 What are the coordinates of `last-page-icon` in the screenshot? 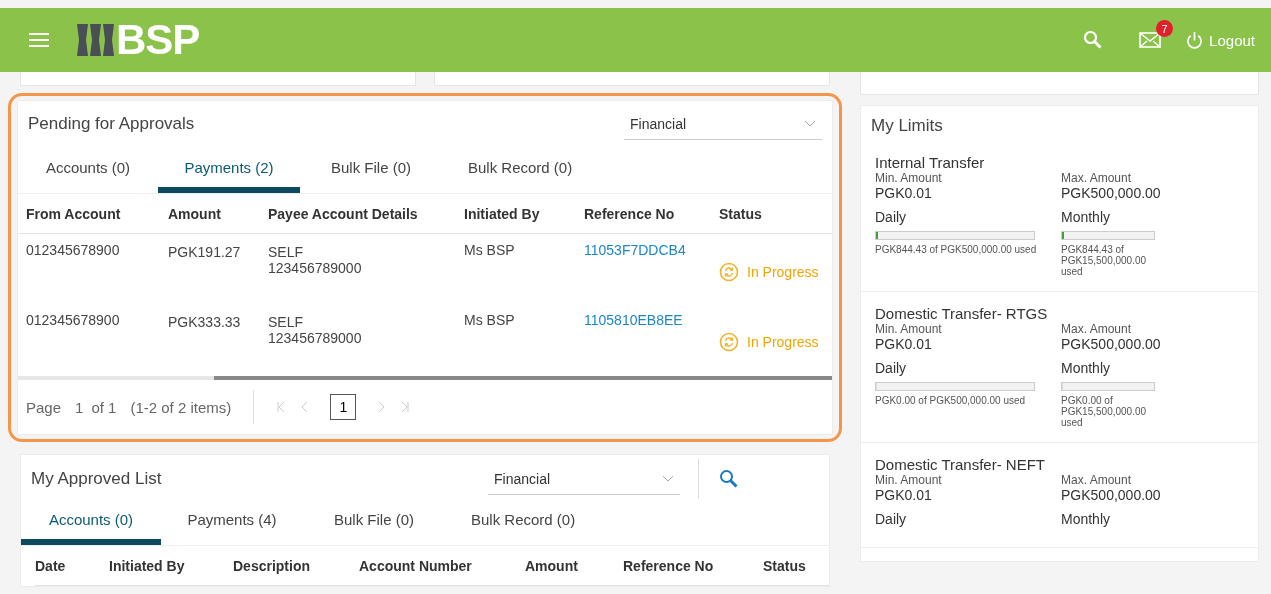 It's located at (405, 407).